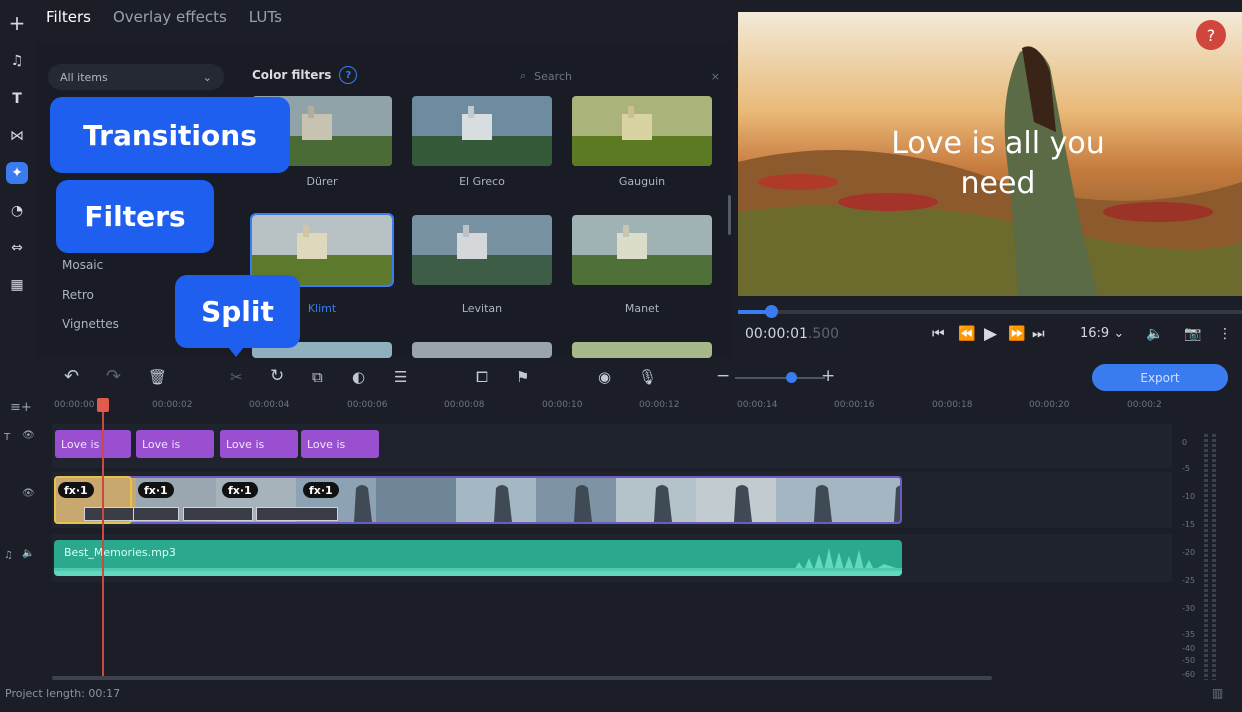 This screenshot has height=712, width=1242. What do you see at coordinates (136, 77) in the screenshot?
I see `category-dropdown: All items ⌄` at bounding box center [136, 77].